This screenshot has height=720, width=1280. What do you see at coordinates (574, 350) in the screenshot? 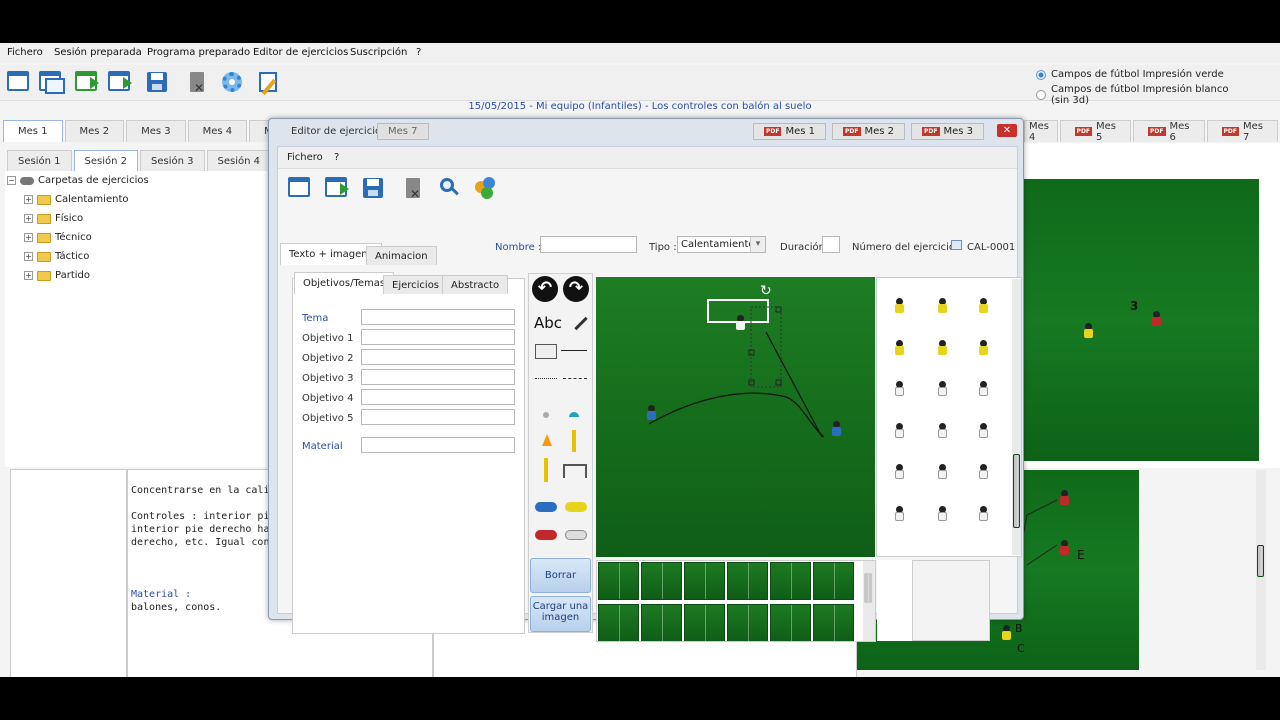
I see `arrow-tool-icon` at bounding box center [574, 350].